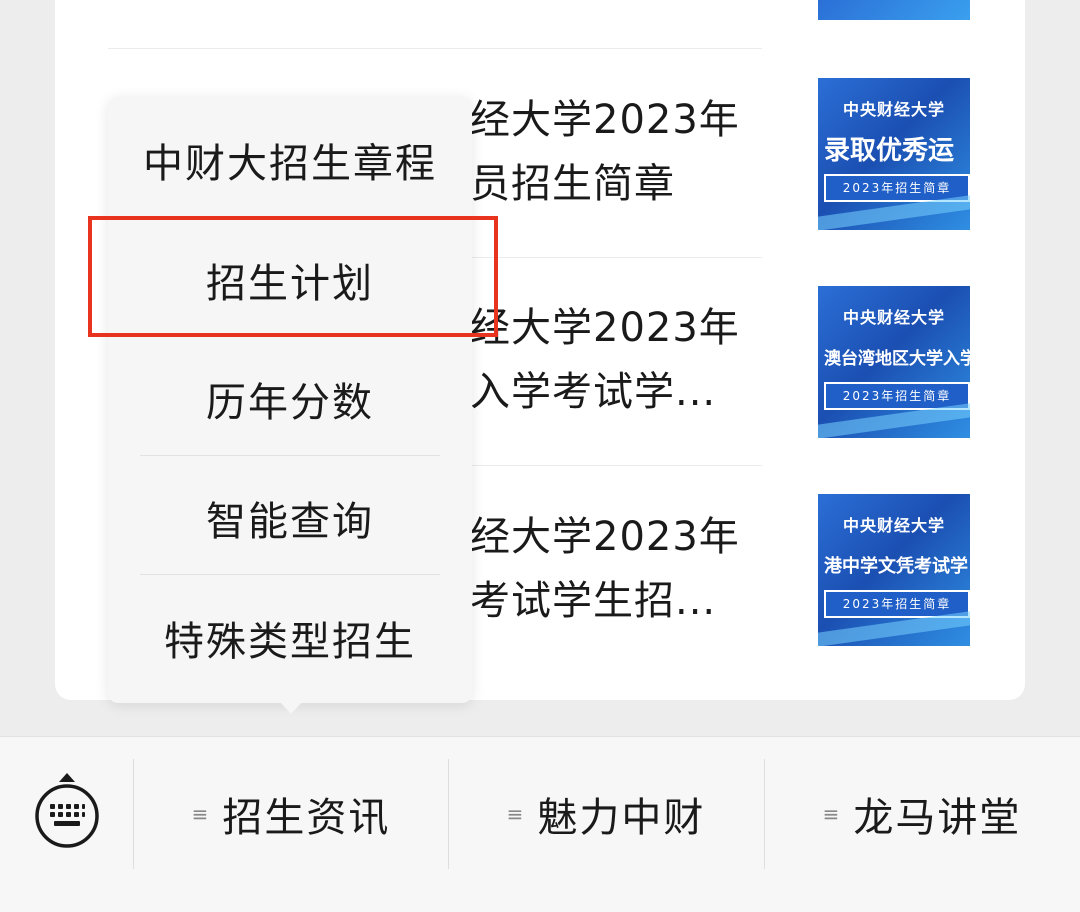 Image resolution: width=1080 pixels, height=912 pixels. Describe the element at coordinates (306, 818) in the screenshot. I see `menu-tab-label: 招生资讯` at that location.